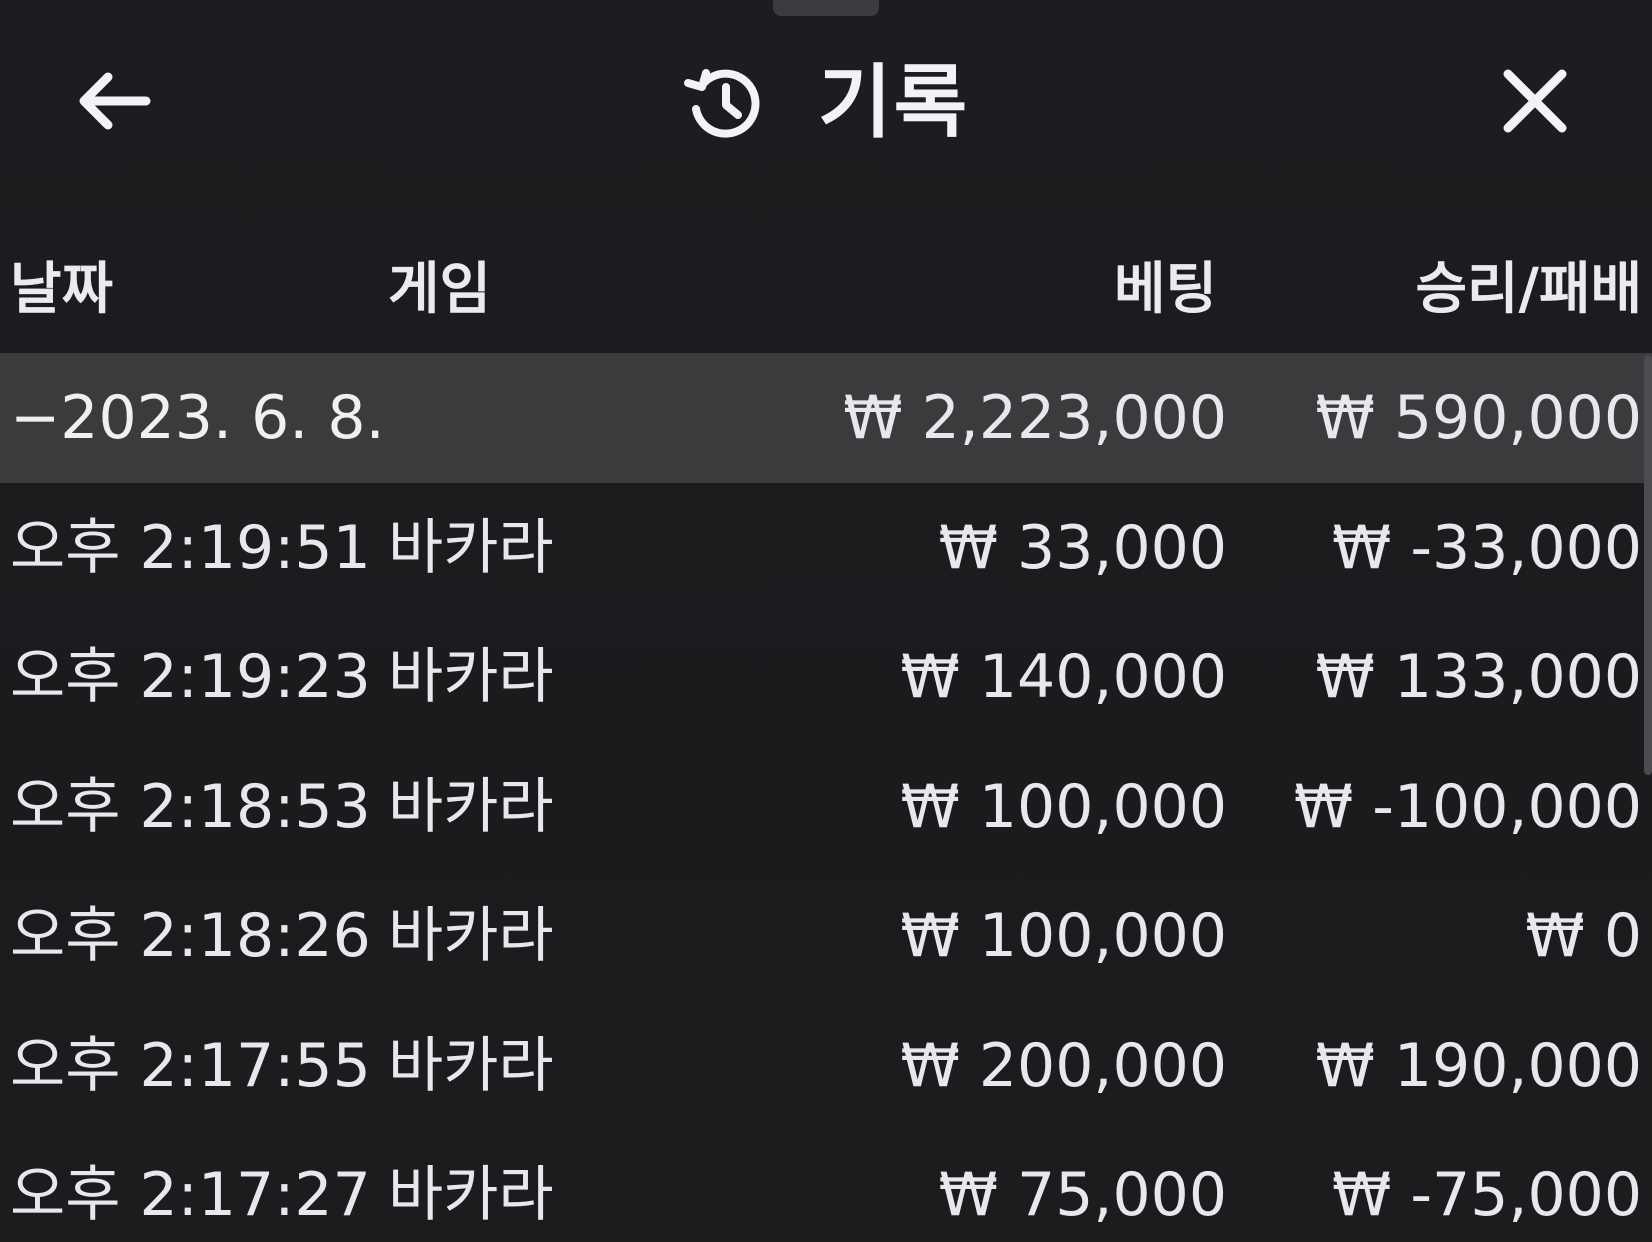 Image resolution: width=1652 pixels, height=1242 pixels. Describe the element at coordinates (1035, 418) in the screenshot. I see `date-group-bet-total: ₩ 2,223,000` at that location.